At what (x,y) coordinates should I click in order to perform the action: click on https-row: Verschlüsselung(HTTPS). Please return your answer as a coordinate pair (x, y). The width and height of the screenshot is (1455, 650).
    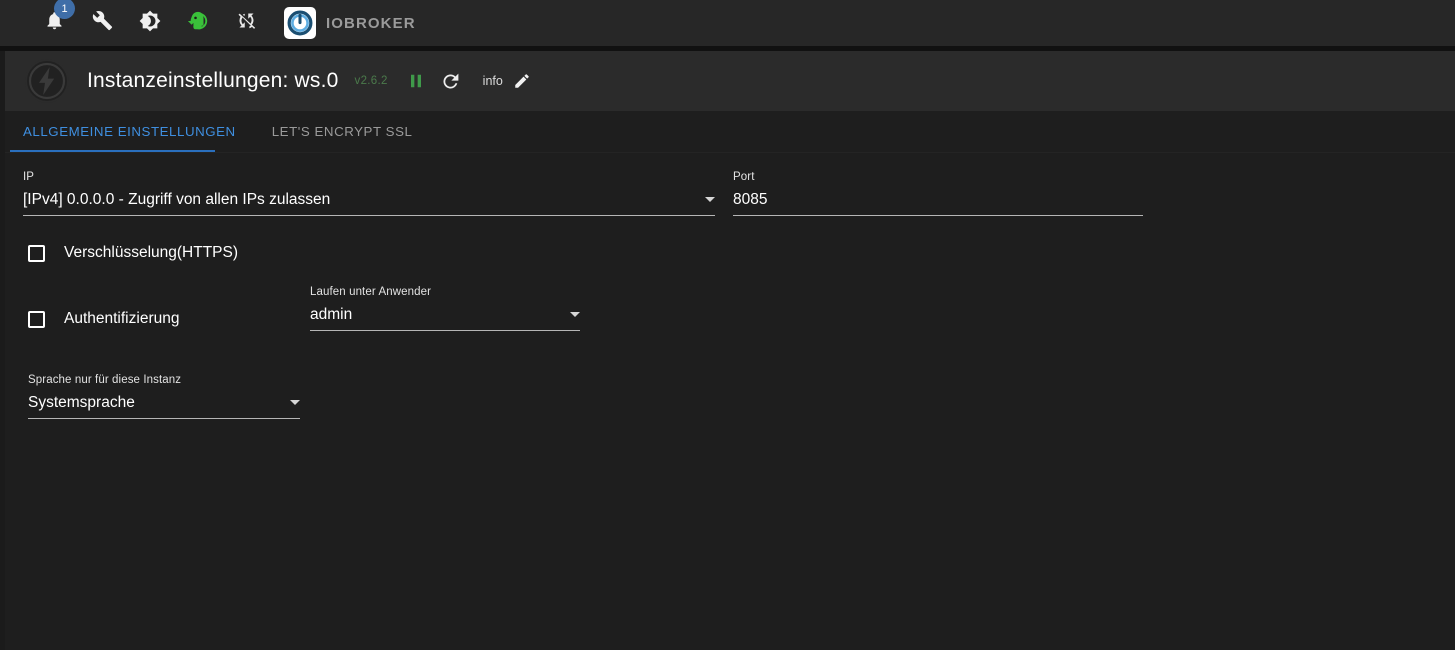
    Looking at the image, I should click on (727, 253).